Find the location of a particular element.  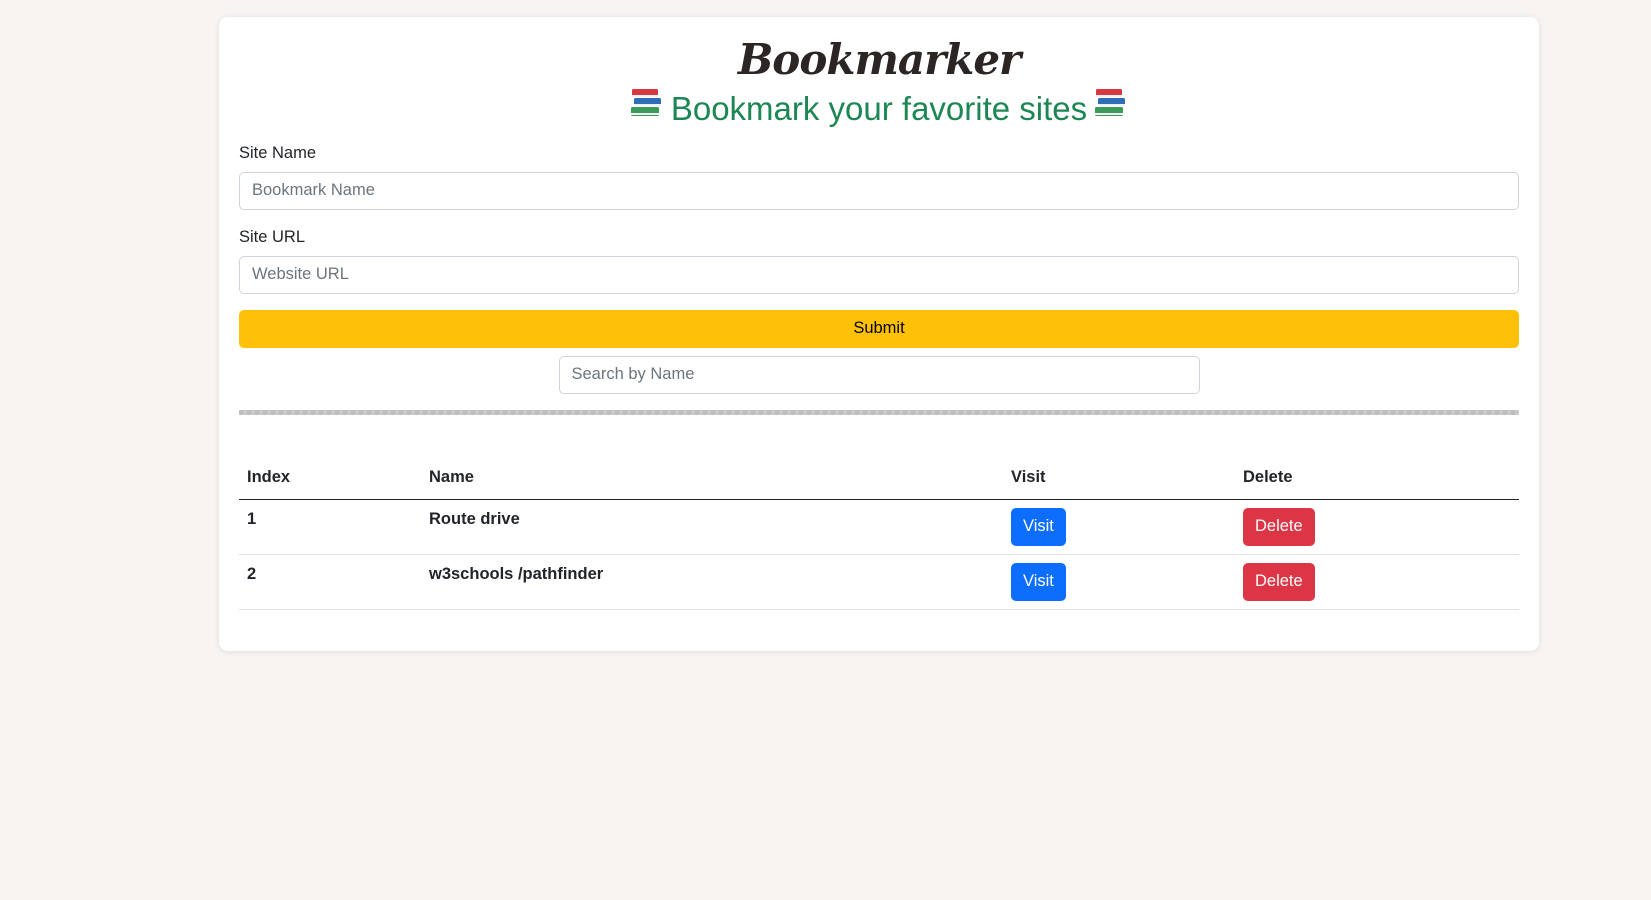

site-url-input is located at coordinates (879, 274).